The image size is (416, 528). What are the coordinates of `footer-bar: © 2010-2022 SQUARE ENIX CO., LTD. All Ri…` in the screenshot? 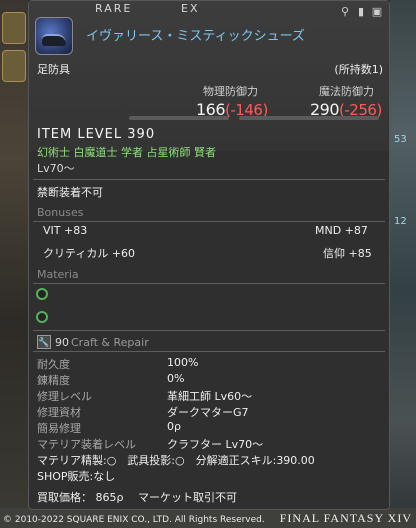 It's located at (208, 518).